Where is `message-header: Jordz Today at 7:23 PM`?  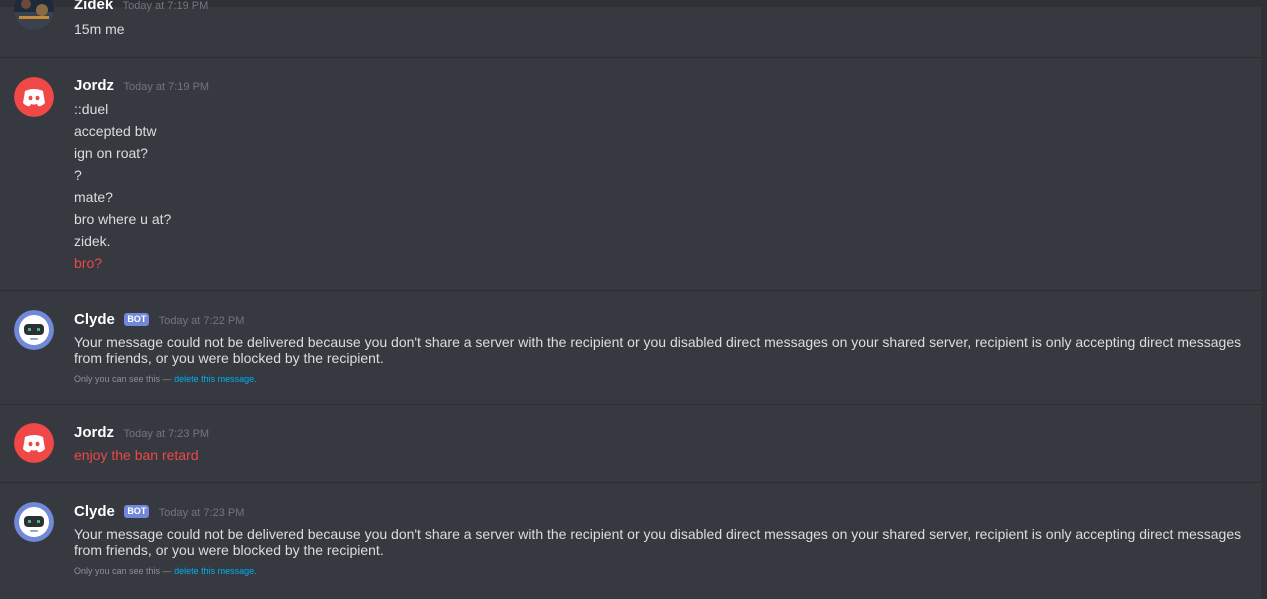 message-header: Jordz Today at 7:23 PM is located at coordinates (141, 433).